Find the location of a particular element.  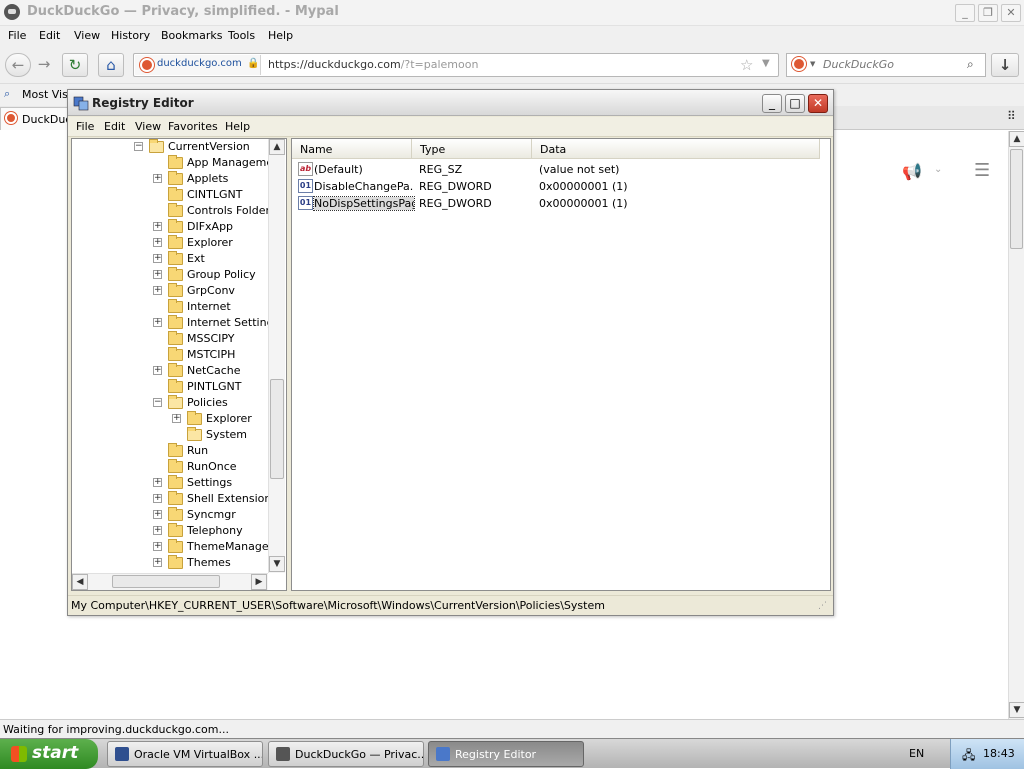

bookmark-most-visited: Most Visi is located at coordinates (46, 94).